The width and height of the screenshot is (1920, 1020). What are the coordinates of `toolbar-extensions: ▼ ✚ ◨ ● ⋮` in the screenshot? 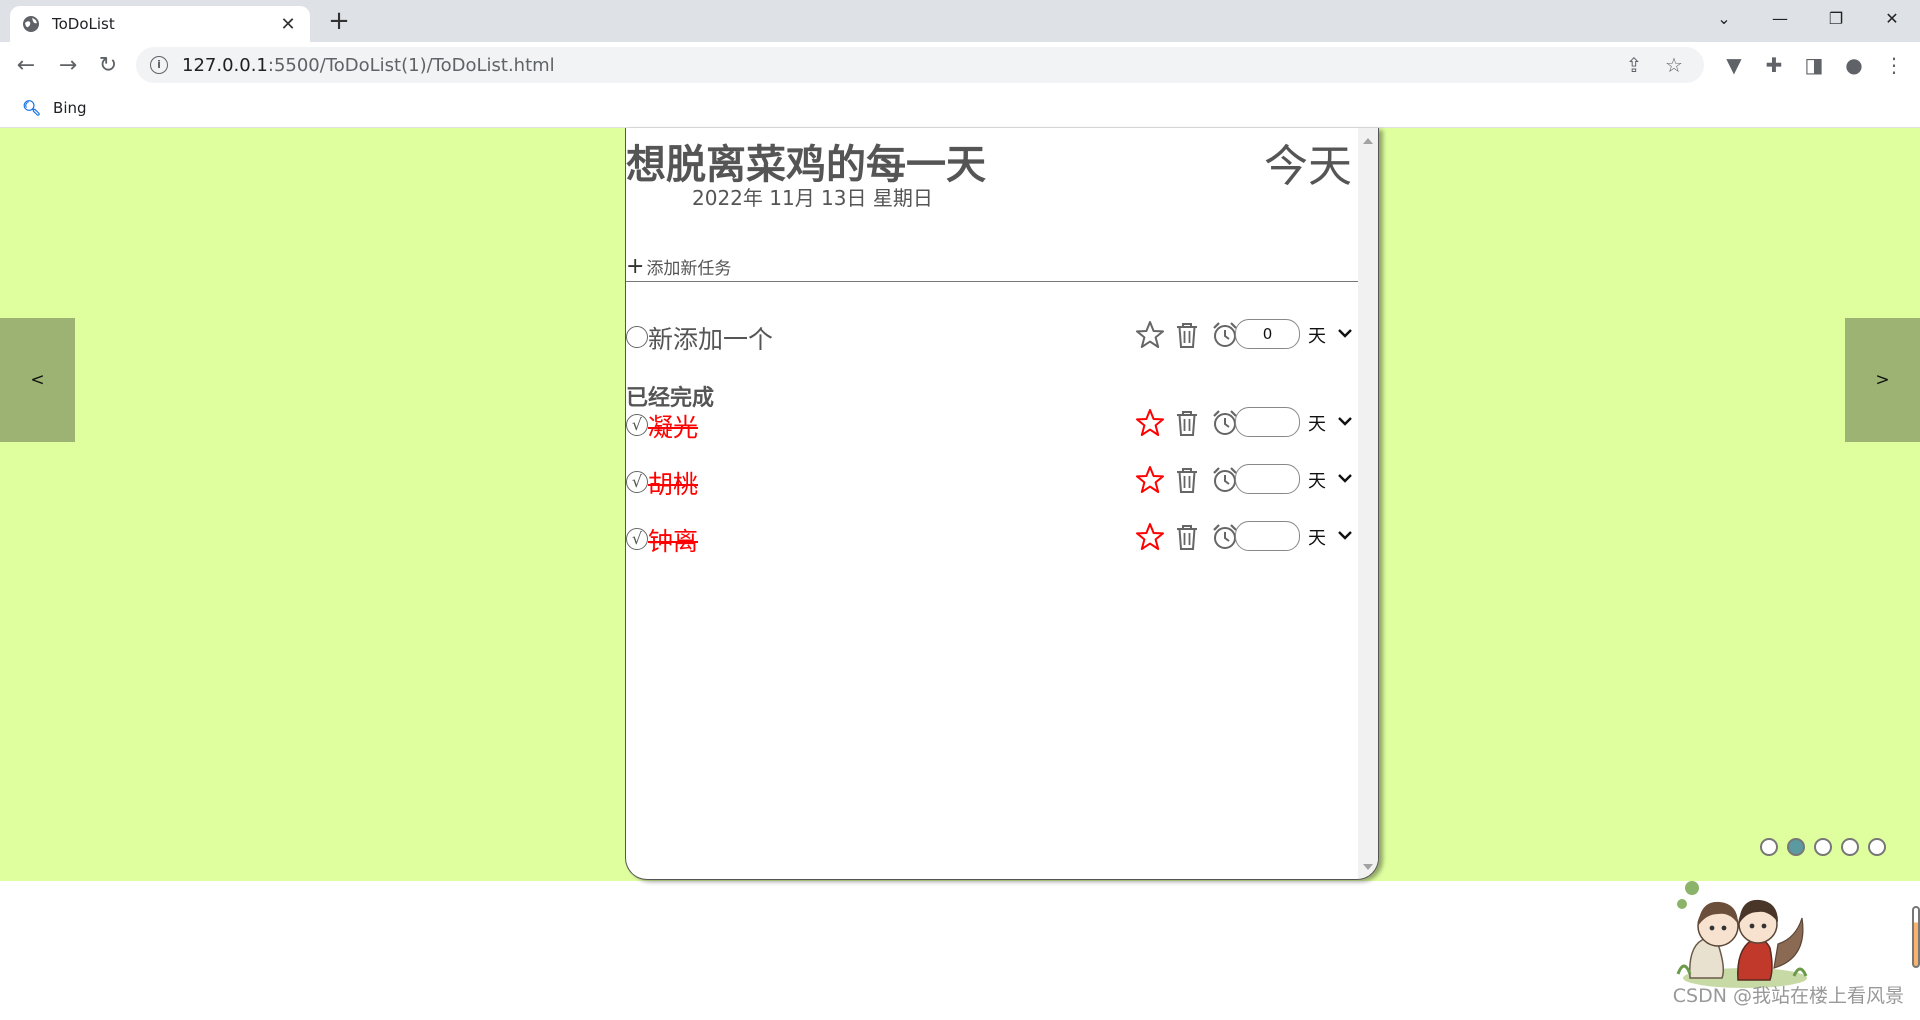 It's located at (1814, 65).